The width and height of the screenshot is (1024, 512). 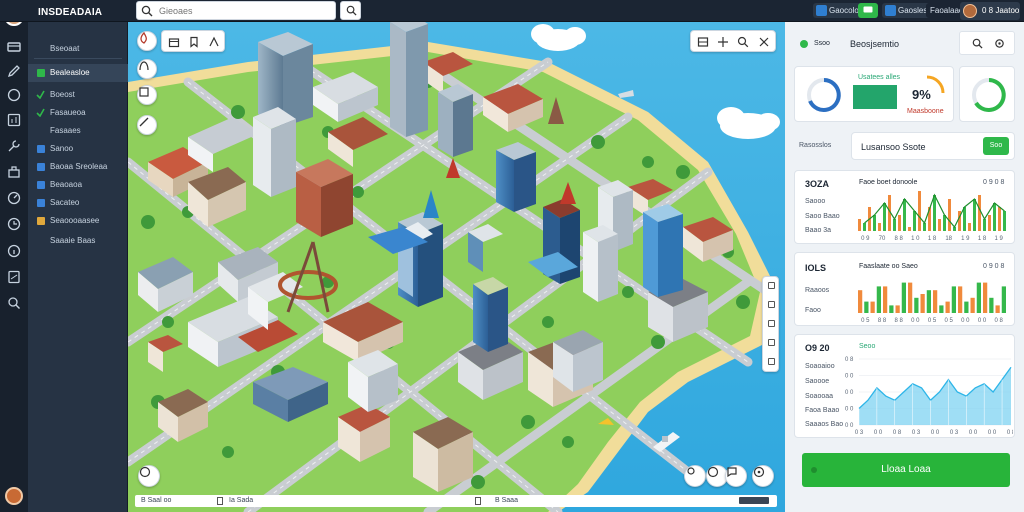 What do you see at coordinates (865, 238) in the screenshot?
I see `x-tick-label: 0 9` at bounding box center [865, 238].